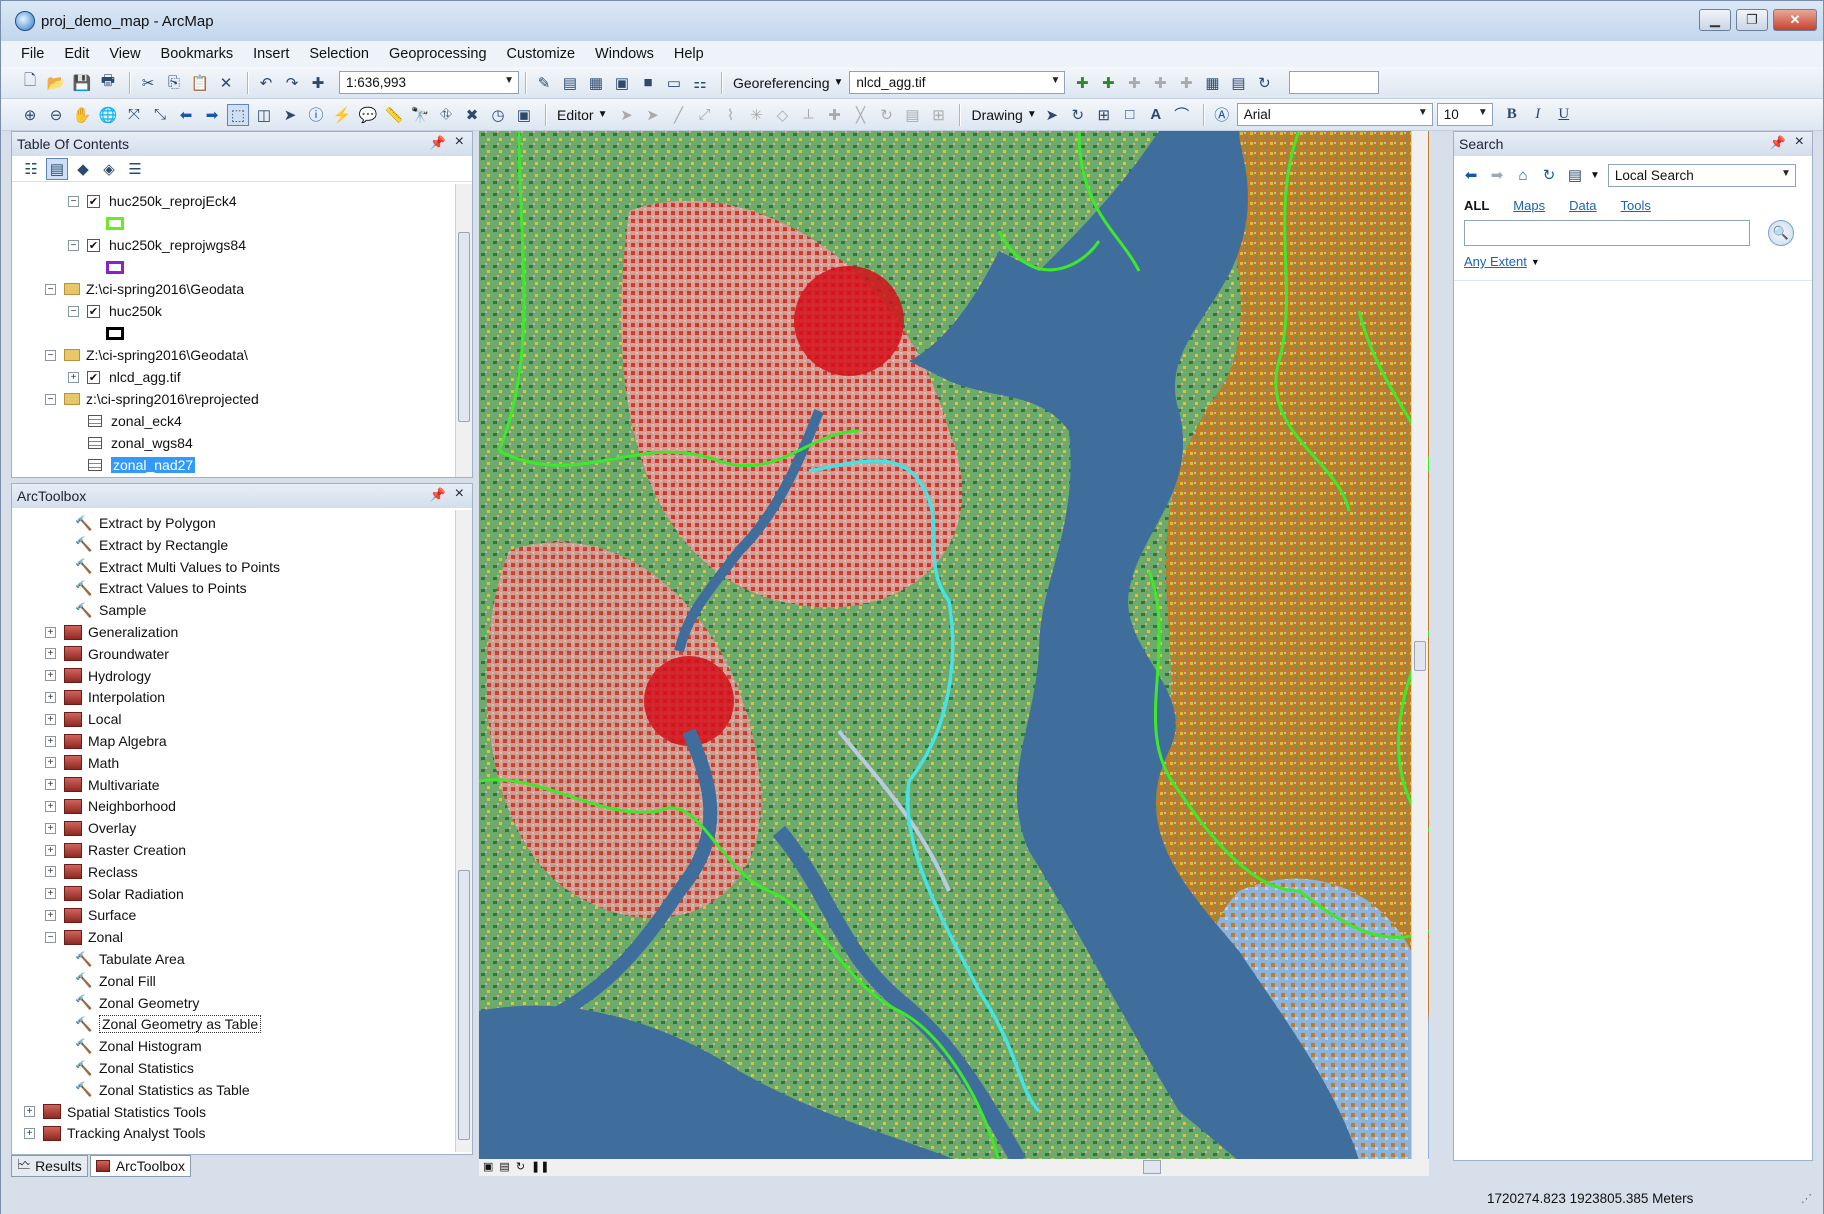  I want to click on toolset-item: + Generalization, so click(111, 632).